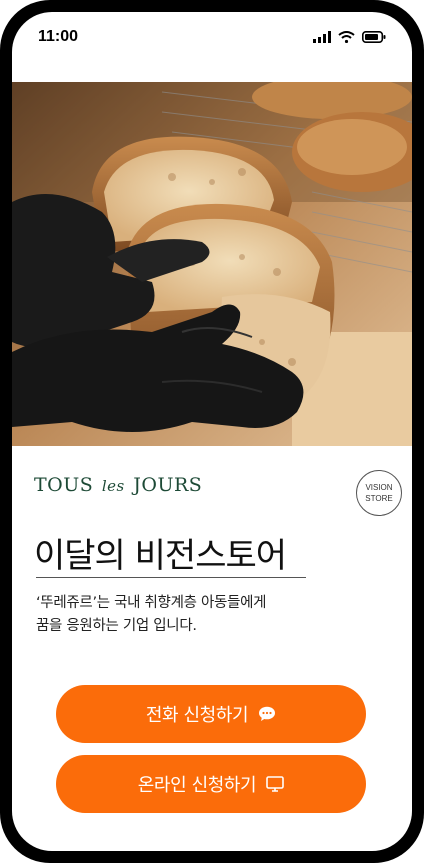 The image size is (424, 863). I want to click on vision-store-badge: VISION STORE, so click(379, 493).